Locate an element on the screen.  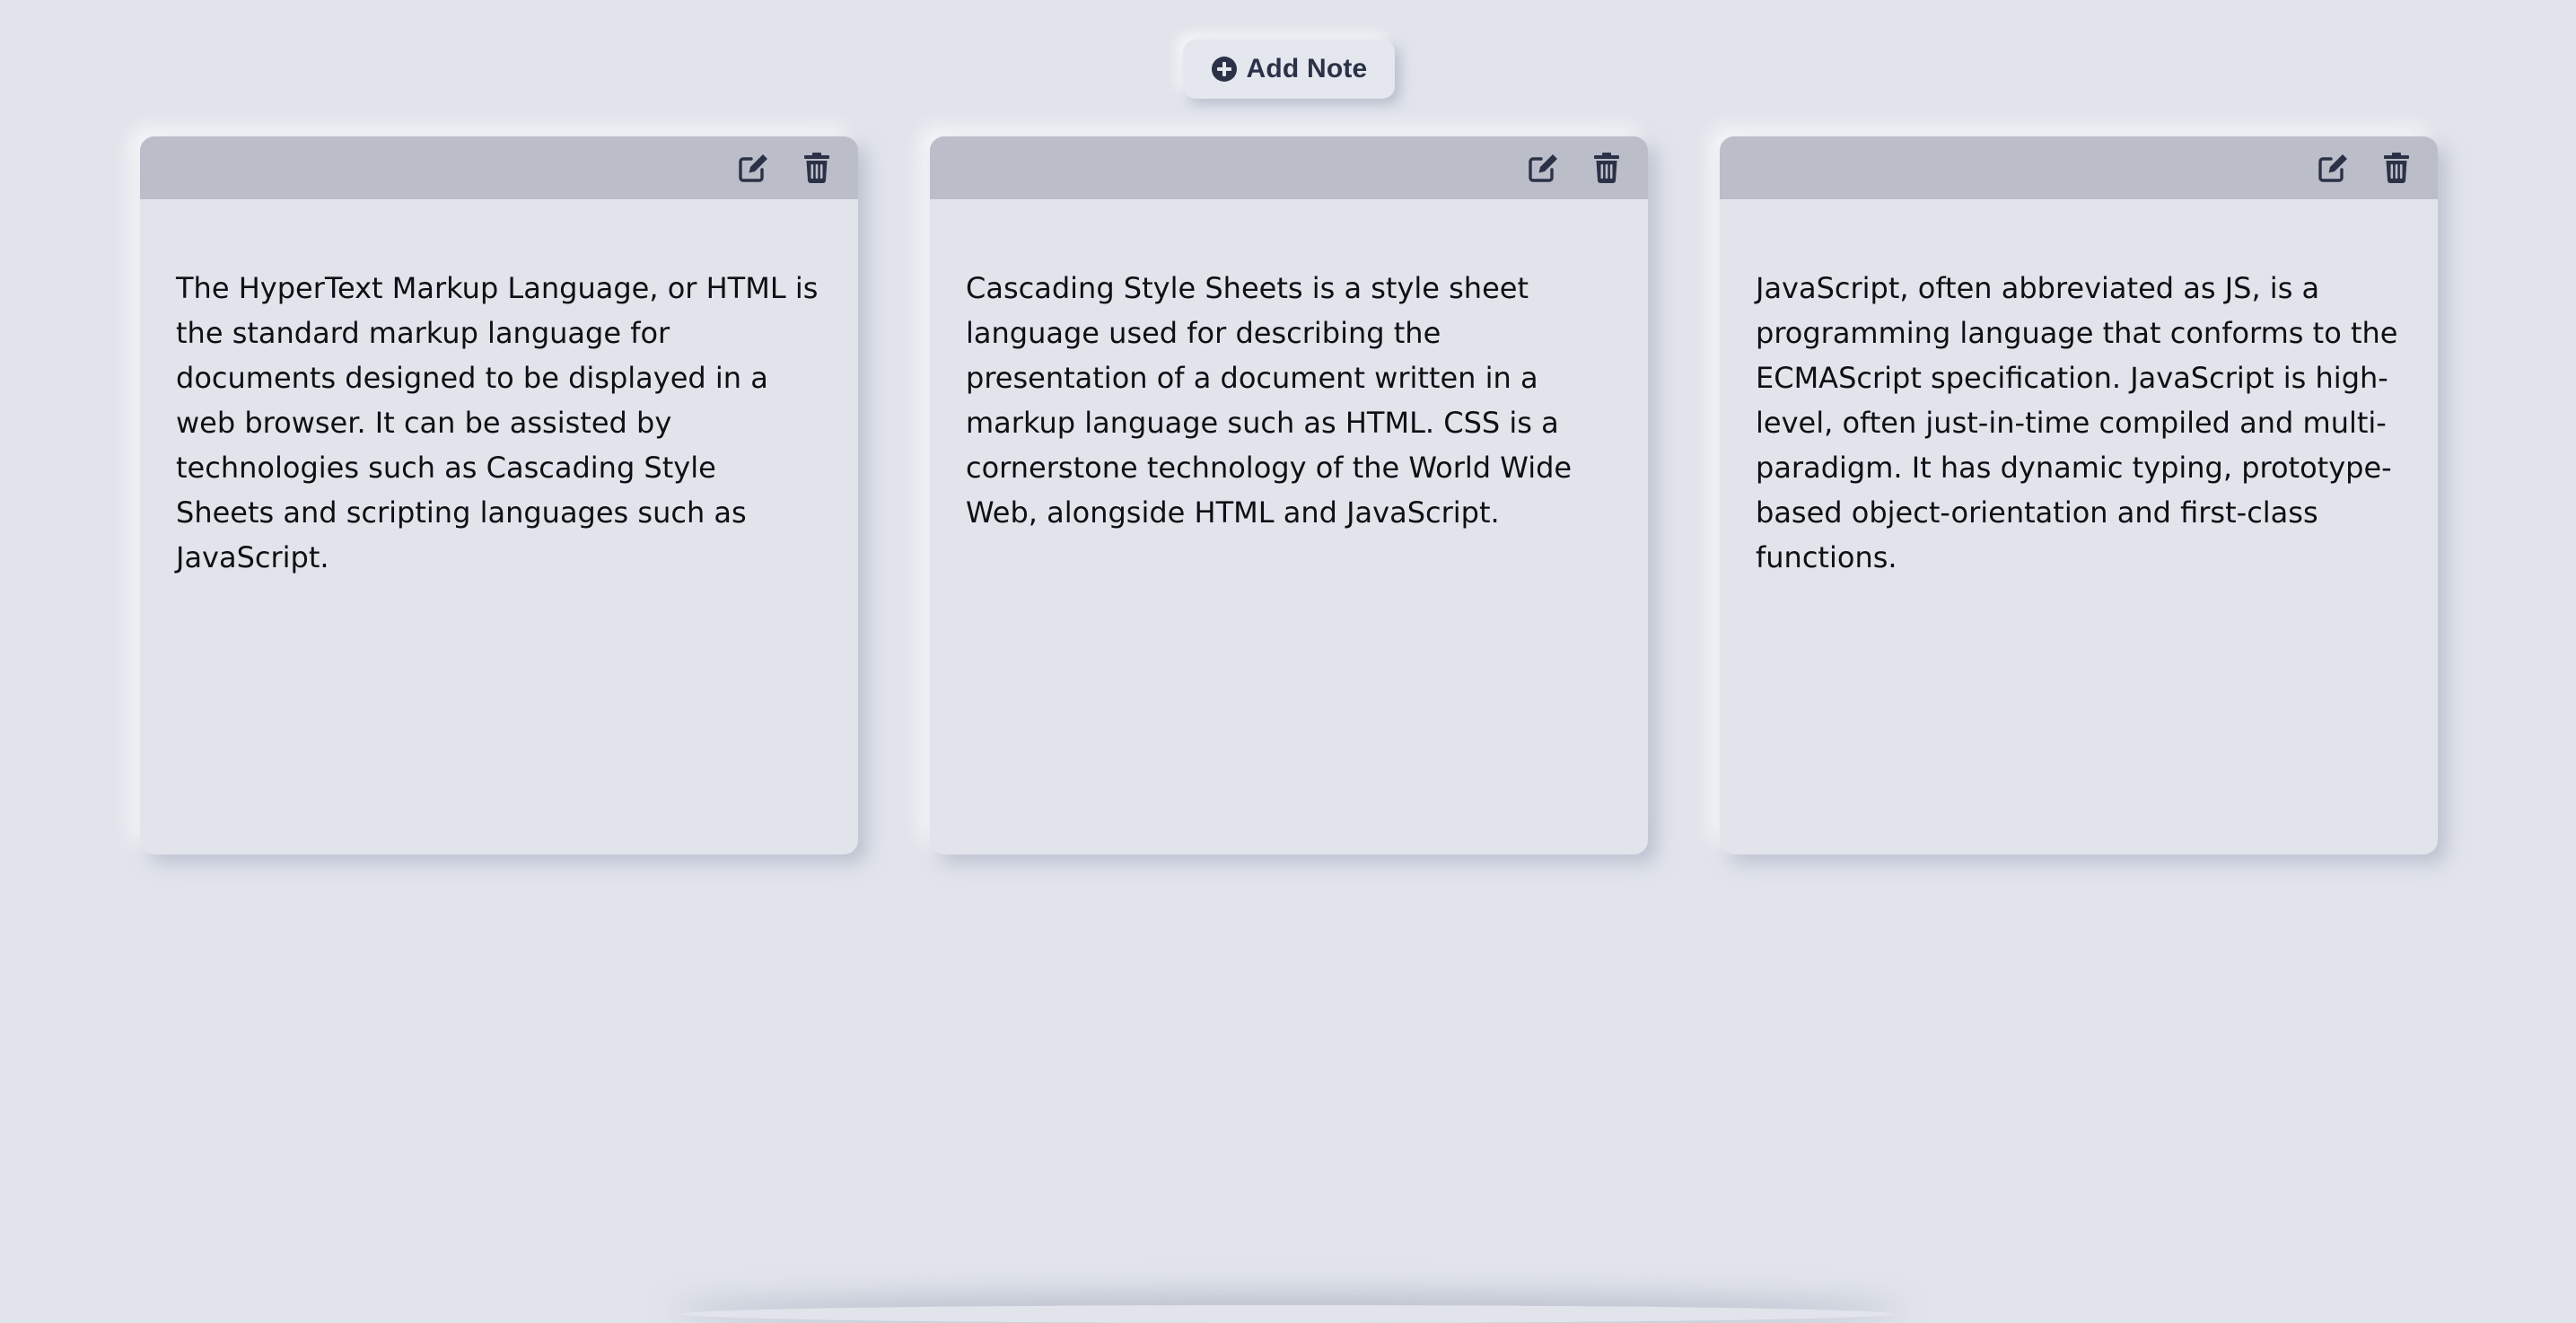
plus-circle-icon is located at coordinates (1224, 69).